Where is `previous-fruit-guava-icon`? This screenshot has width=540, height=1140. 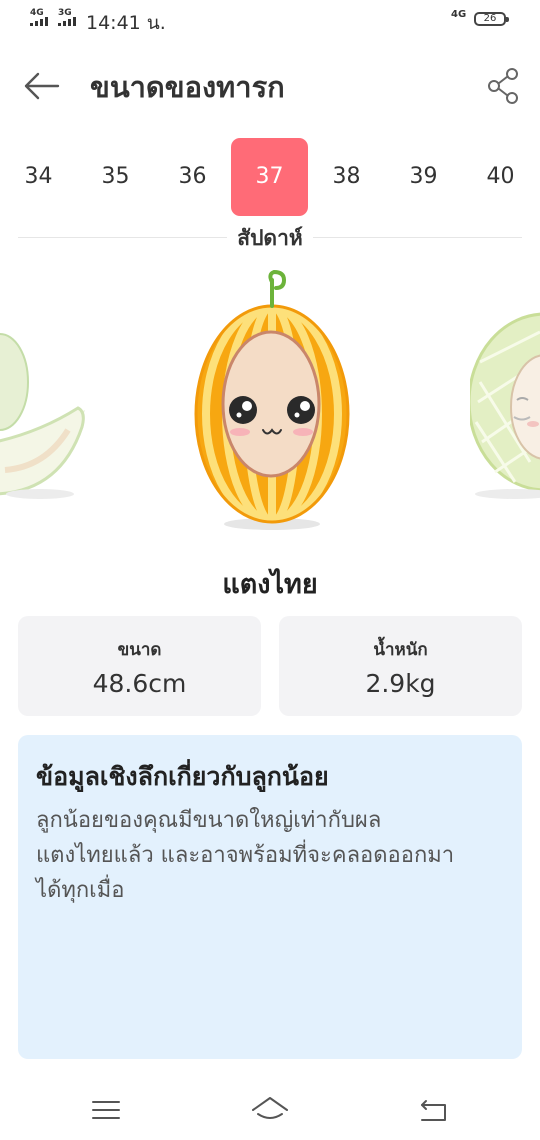
previous-fruit-guava-icon is located at coordinates (42, 416).